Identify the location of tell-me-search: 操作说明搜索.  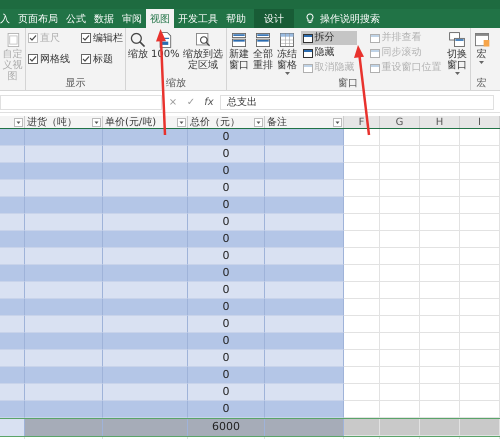
(350, 19).